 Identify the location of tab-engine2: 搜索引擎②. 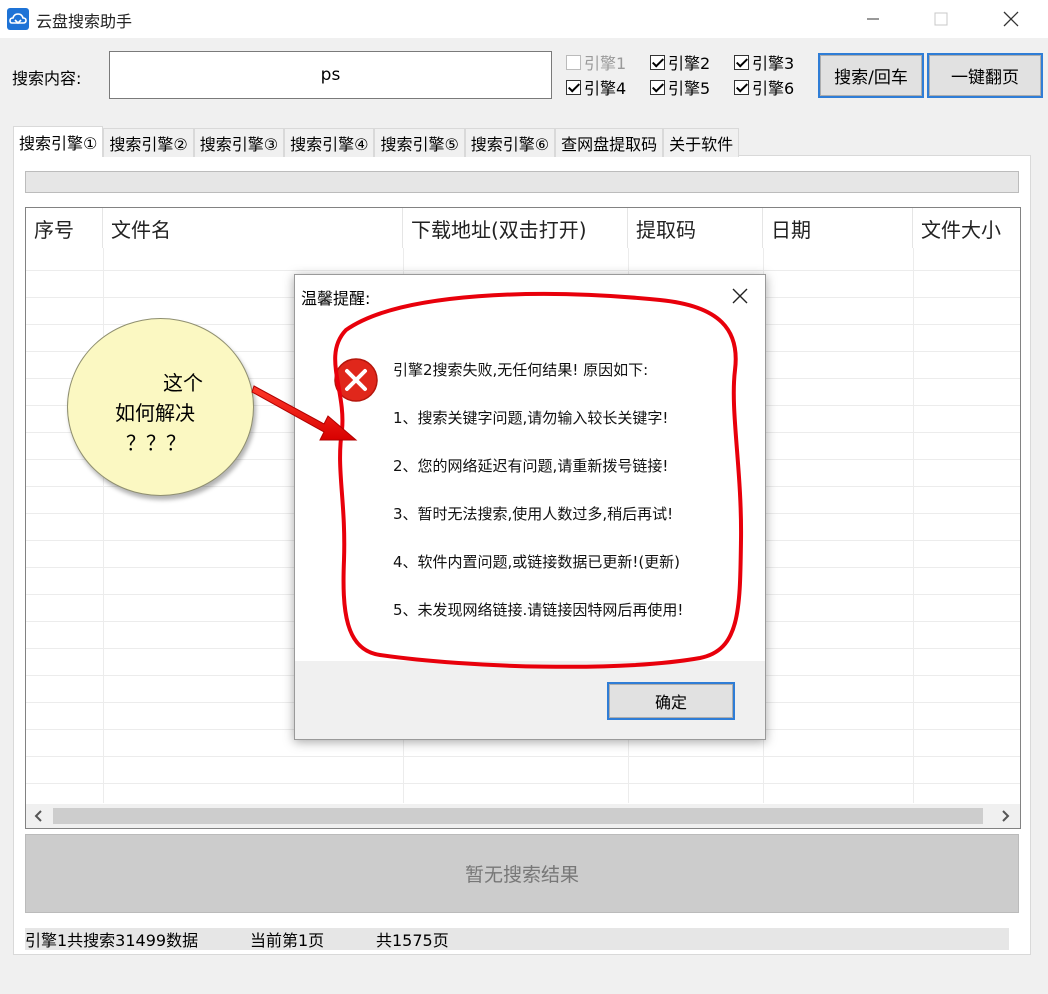
(148, 142).